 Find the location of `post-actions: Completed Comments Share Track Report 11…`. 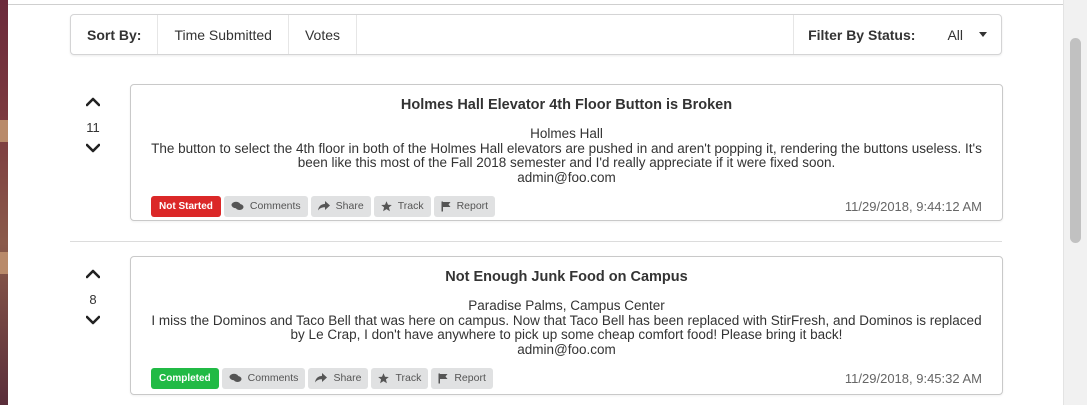

post-actions: Completed Comments Share Track Report 11… is located at coordinates (576, 378).